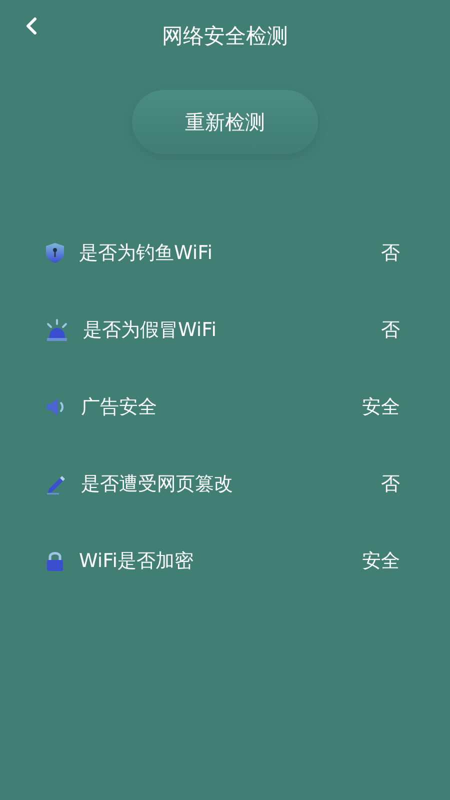 This screenshot has width=450, height=800. Describe the element at coordinates (225, 36) in the screenshot. I see `page-title: 网络安全检测` at that location.